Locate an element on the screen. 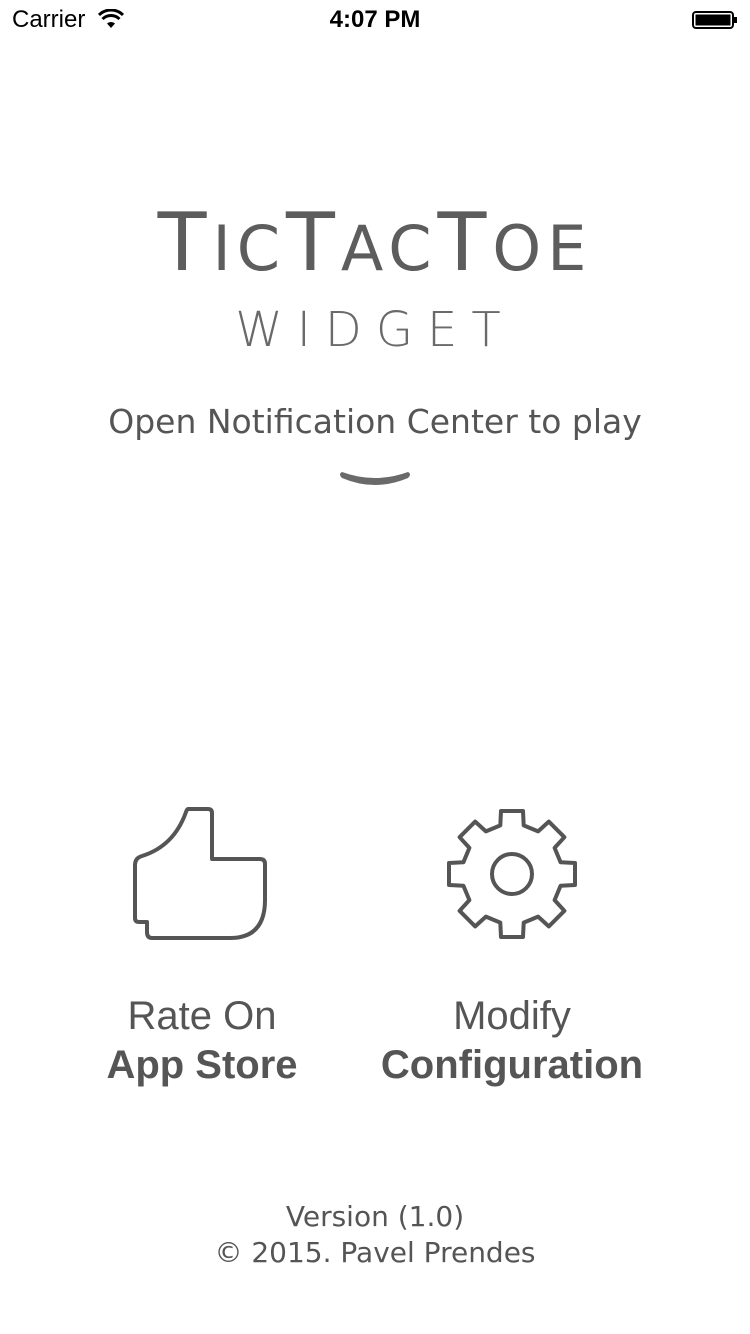  status-time: 4:07 PM is located at coordinates (375, 19).